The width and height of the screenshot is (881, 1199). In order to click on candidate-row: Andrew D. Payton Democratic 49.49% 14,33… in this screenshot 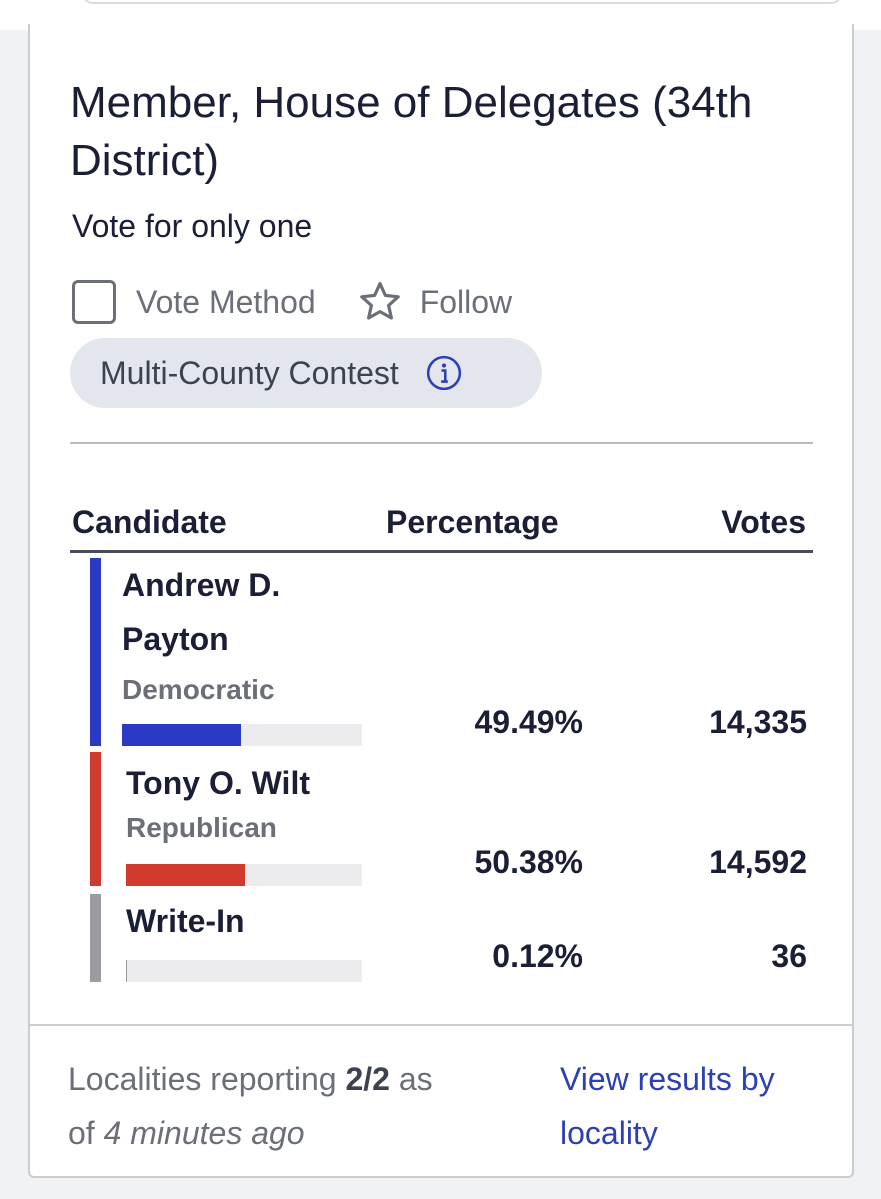, I will do `click(441, 652)`.